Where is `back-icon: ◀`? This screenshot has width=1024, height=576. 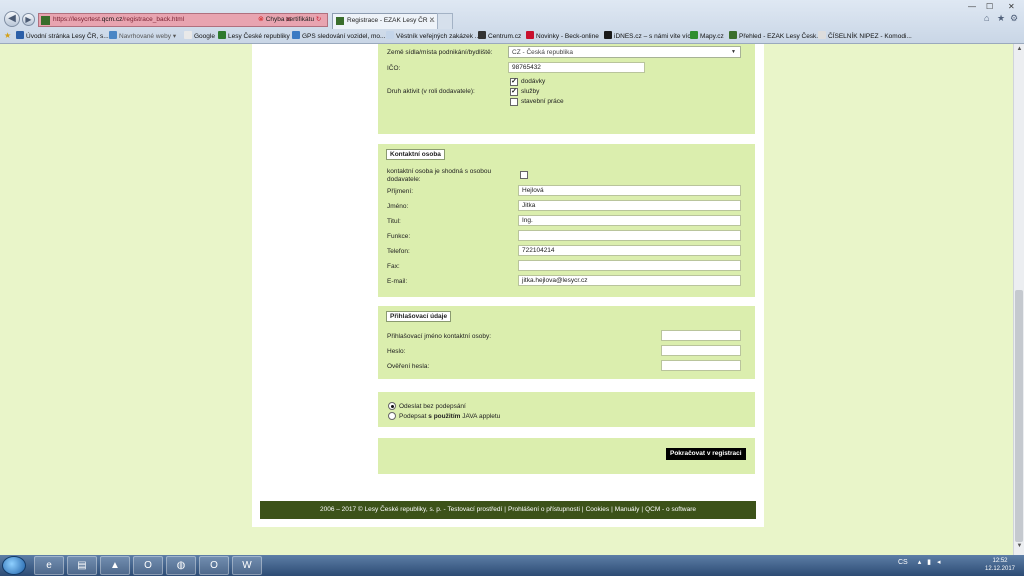 back-icon: ◀ is located at coordinates (12, 19).